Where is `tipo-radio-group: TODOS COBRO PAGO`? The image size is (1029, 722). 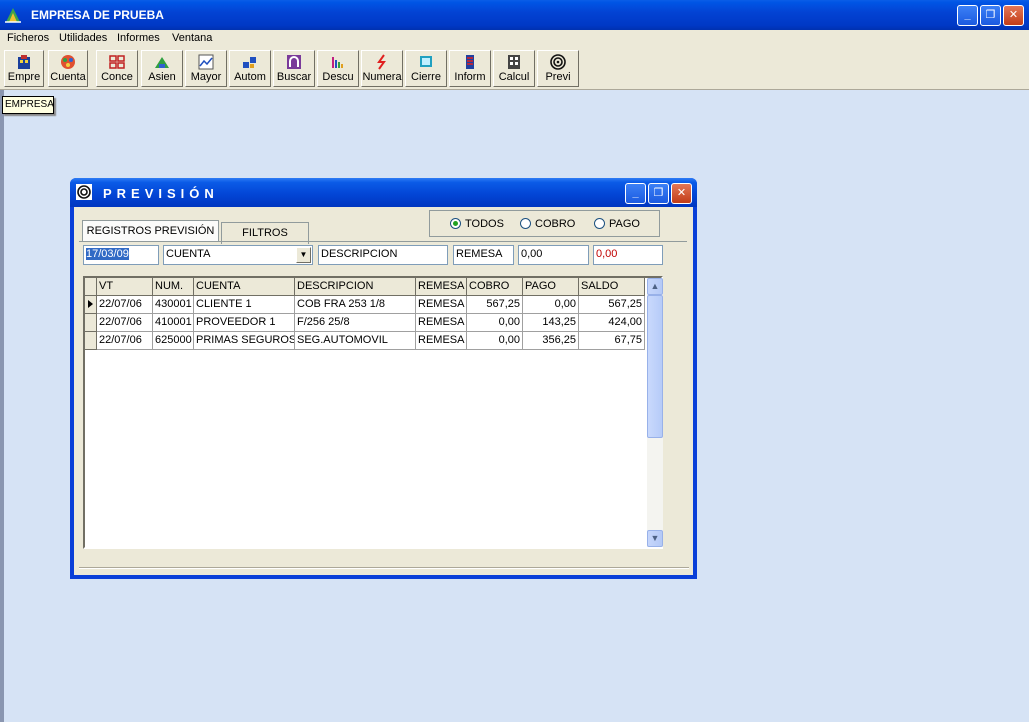
tipo-radio-group: TODOS COBRO PAGO is located at coordinates (544, 223).